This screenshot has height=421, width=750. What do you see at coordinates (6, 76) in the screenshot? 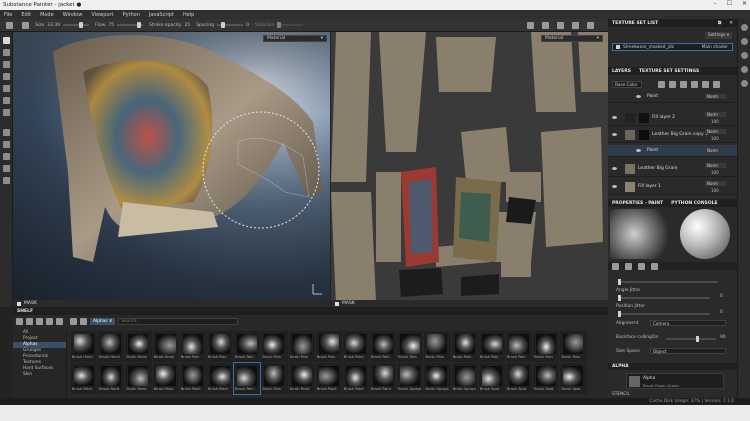
I see `polygon-fill-icon` at bounding box center [6, 76].